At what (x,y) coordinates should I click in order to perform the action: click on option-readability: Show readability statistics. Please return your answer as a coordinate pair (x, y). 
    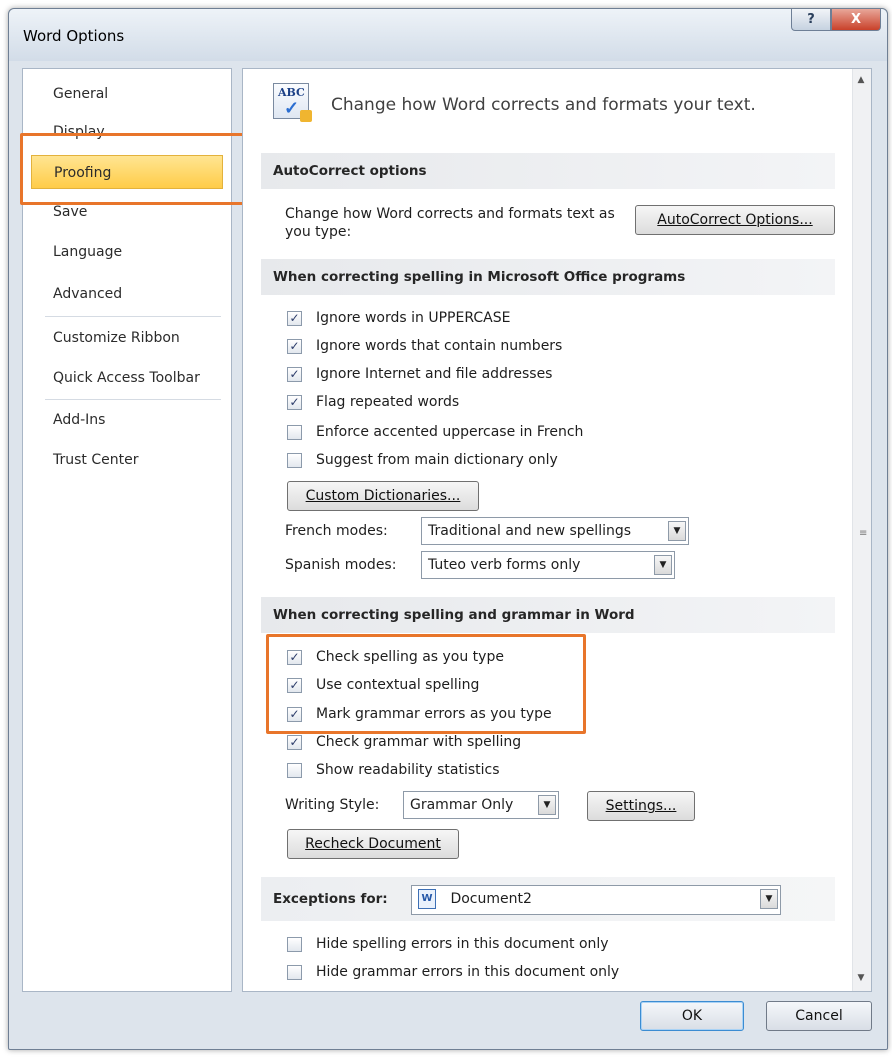
    Looking at the image, I should click on (393, 770).